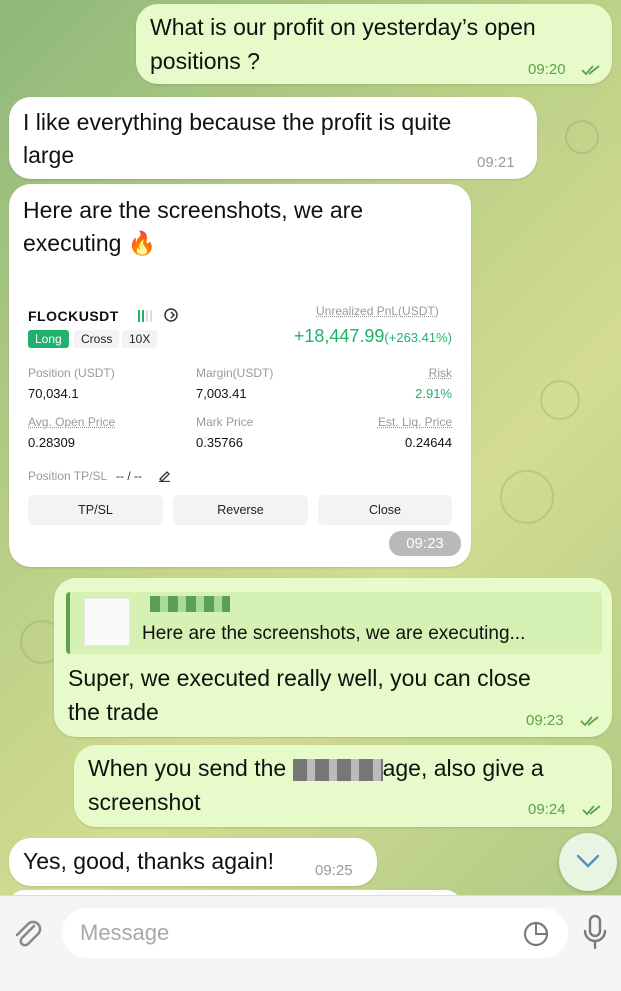 This screenshot has width=621, height=991. Describe the element at coordinates (51, 442) in the screenshot. I see `avg-open-price-value: 0.28309` at that location.